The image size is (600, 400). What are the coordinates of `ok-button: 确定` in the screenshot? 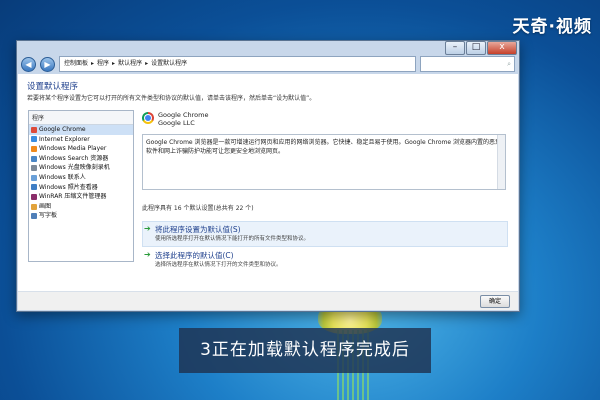 It's located at (495, 301).